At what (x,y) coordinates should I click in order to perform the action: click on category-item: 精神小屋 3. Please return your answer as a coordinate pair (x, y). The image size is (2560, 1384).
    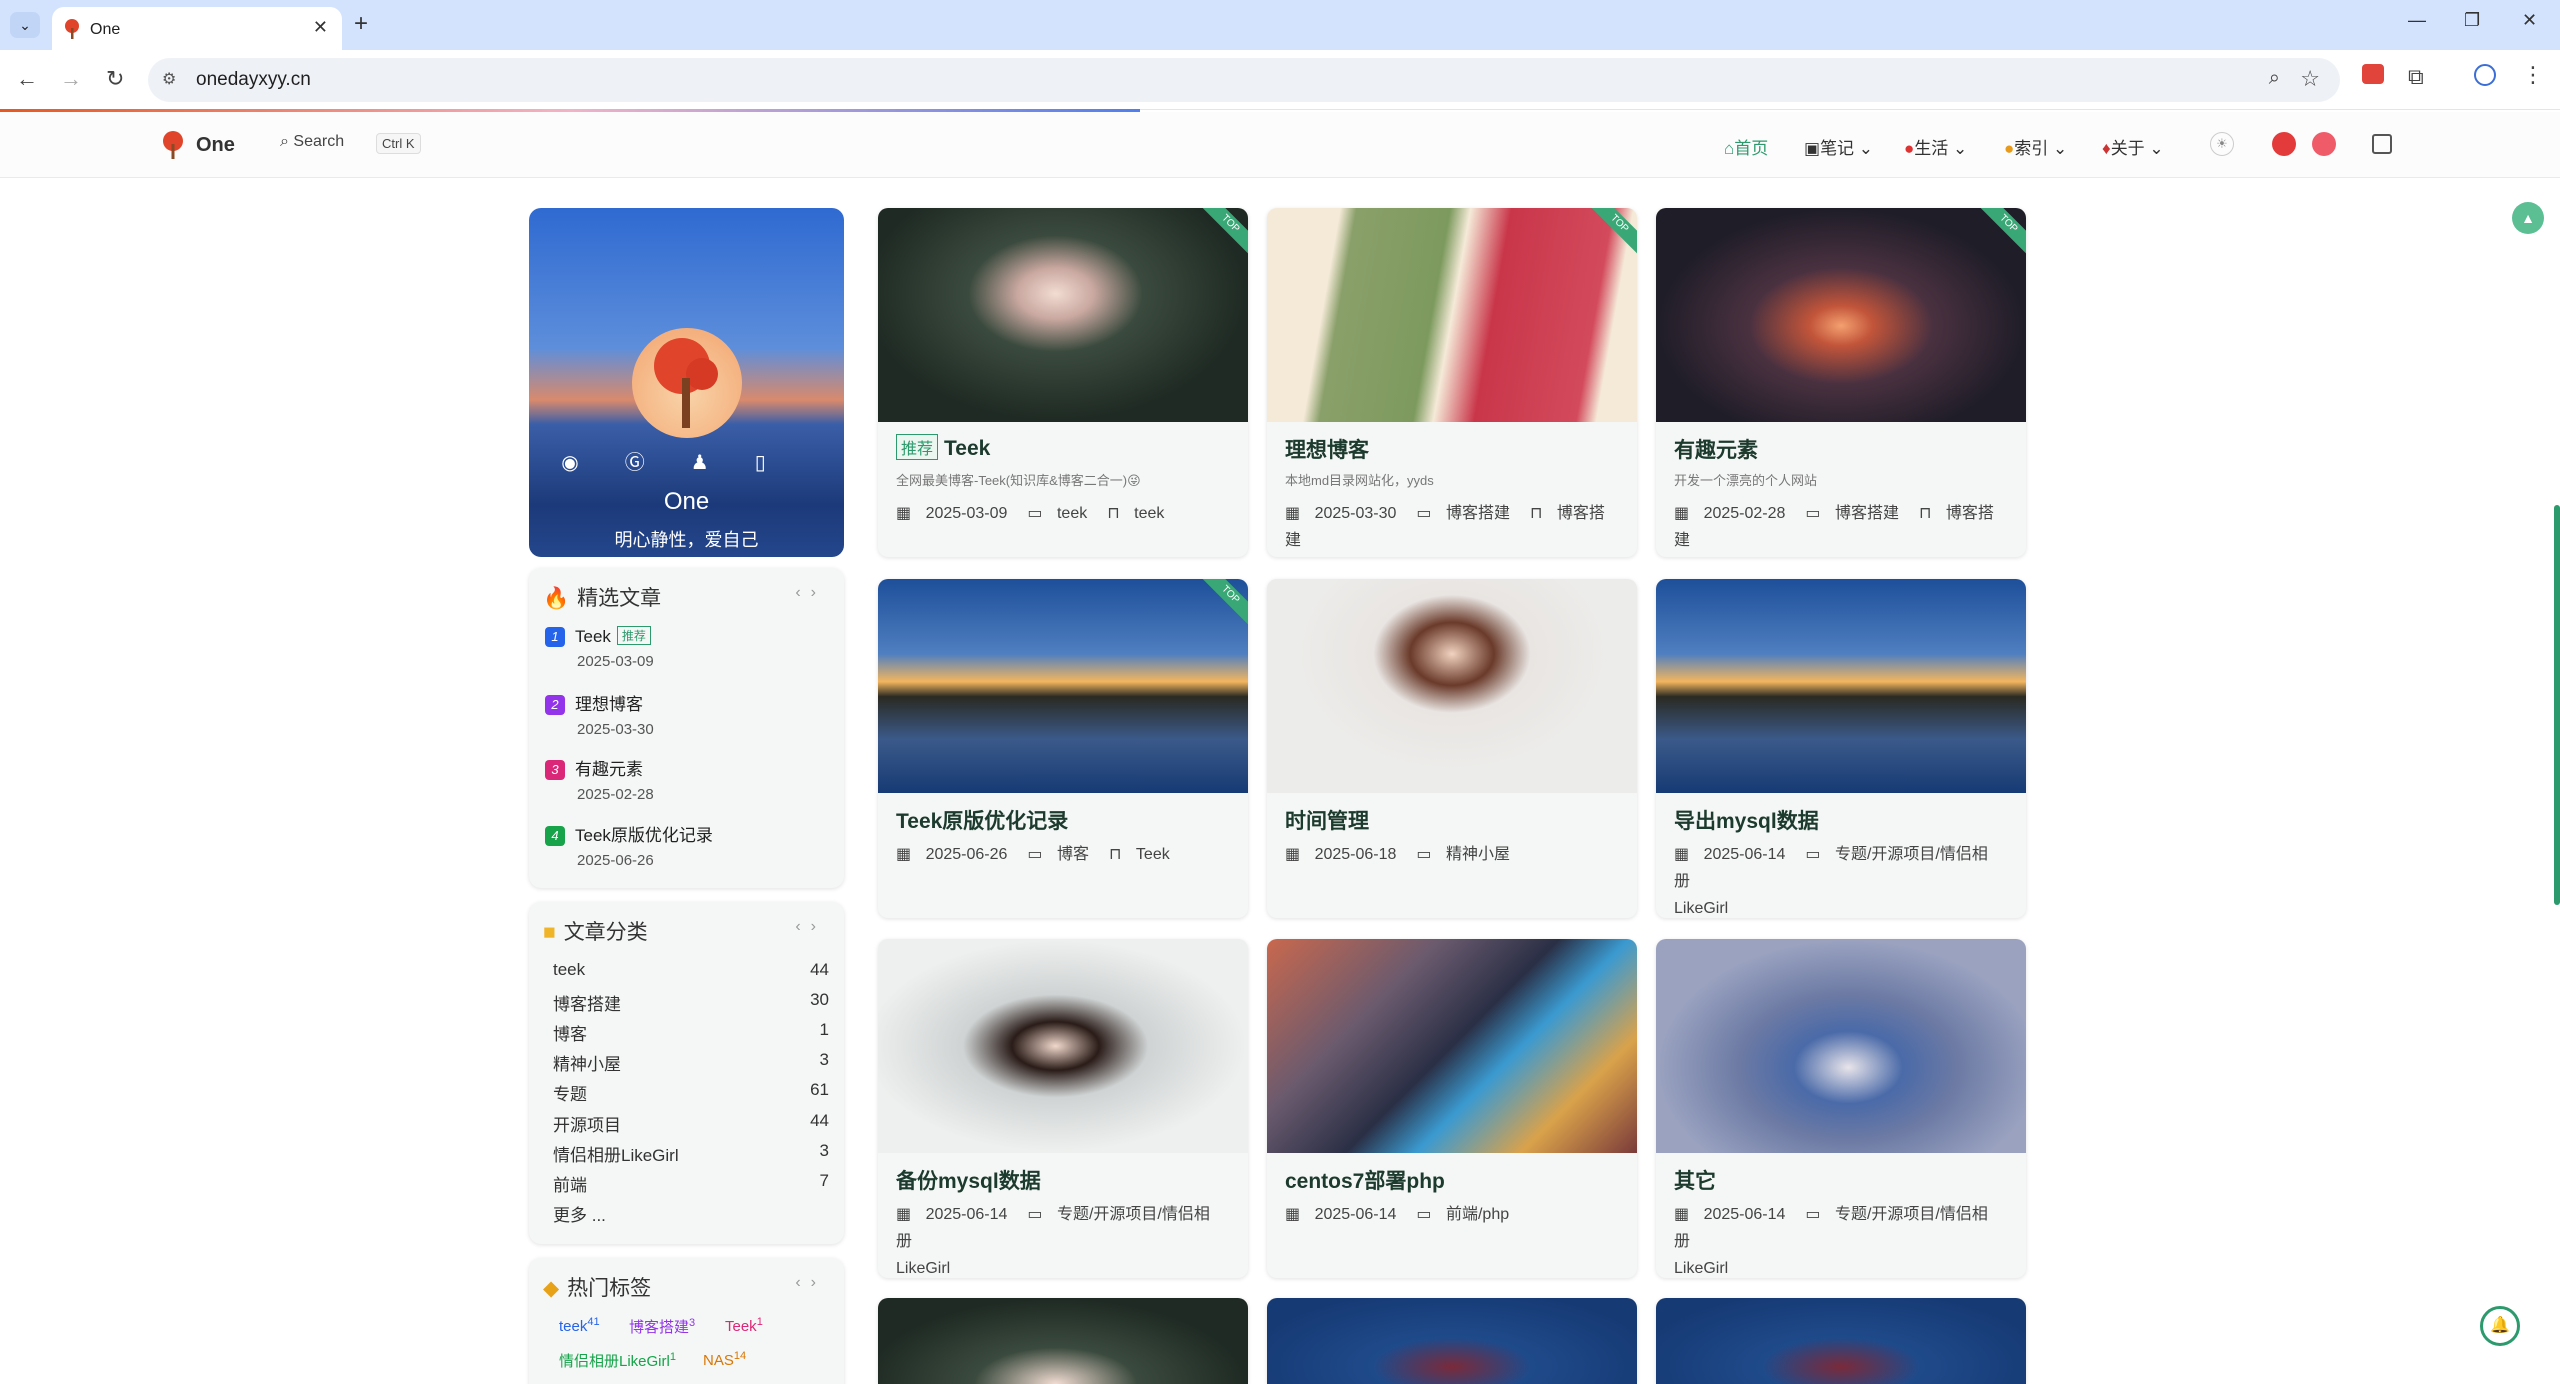
    Looking at the image, I should click on (691, 1062).